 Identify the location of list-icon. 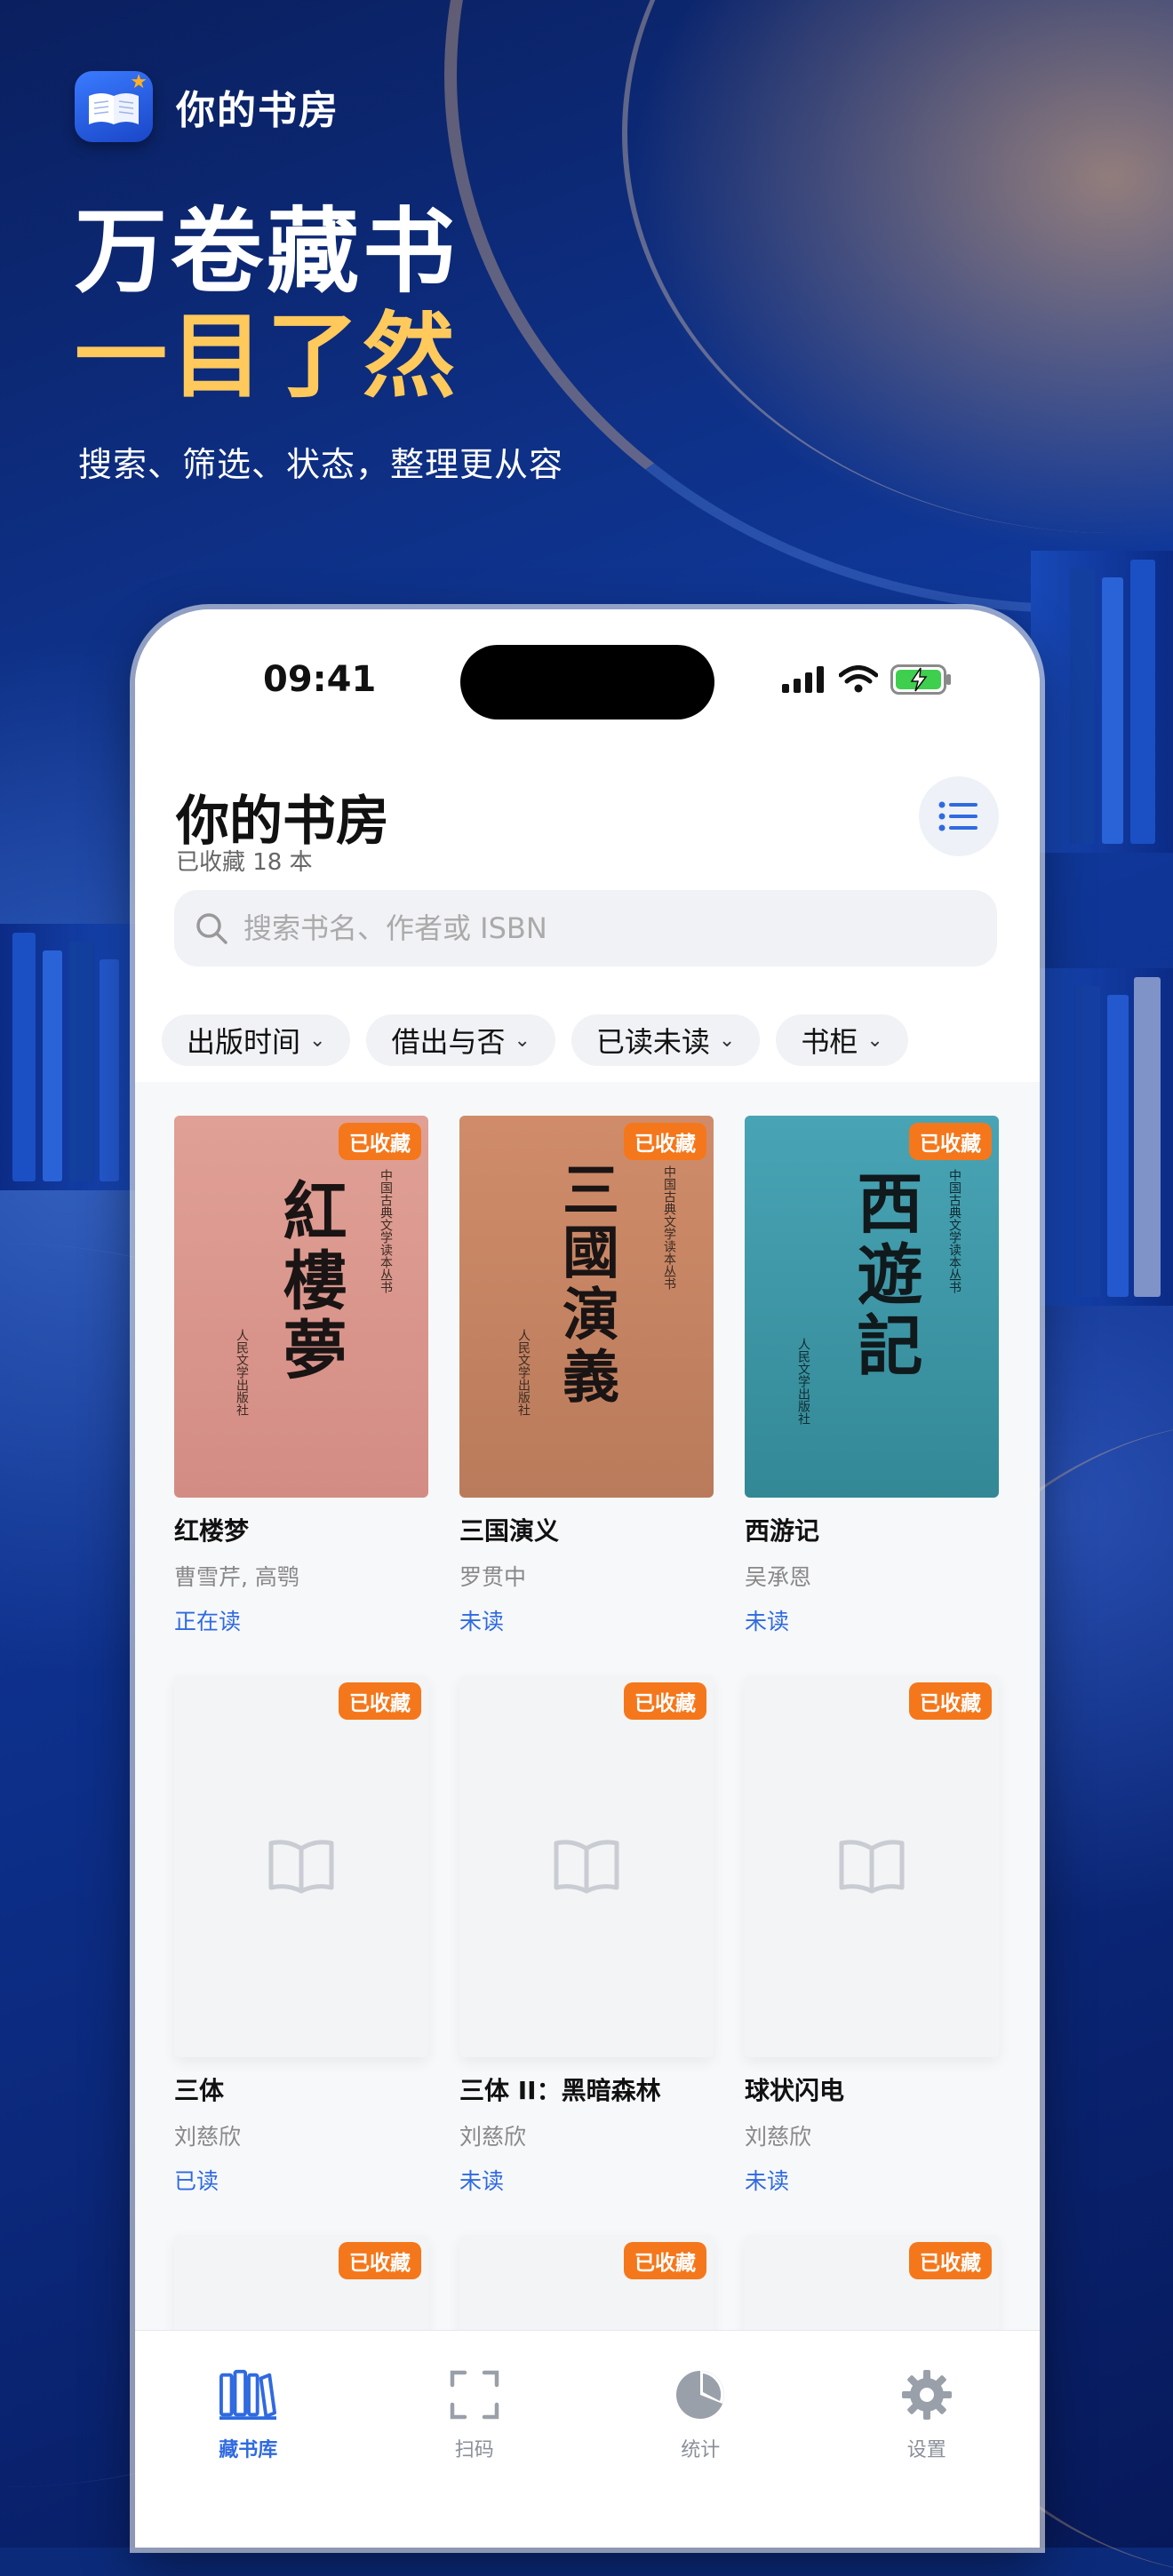
(958, 816).